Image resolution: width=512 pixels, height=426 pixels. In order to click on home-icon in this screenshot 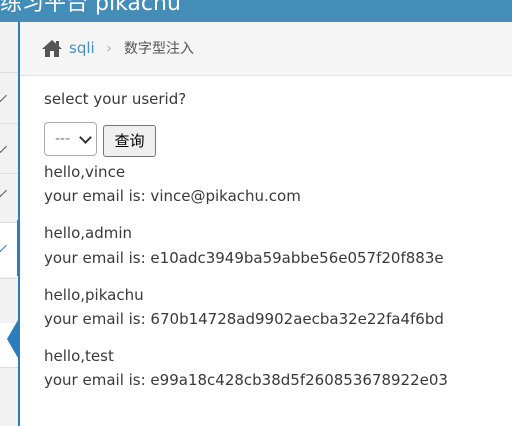, I will do `click(52, 48)`.